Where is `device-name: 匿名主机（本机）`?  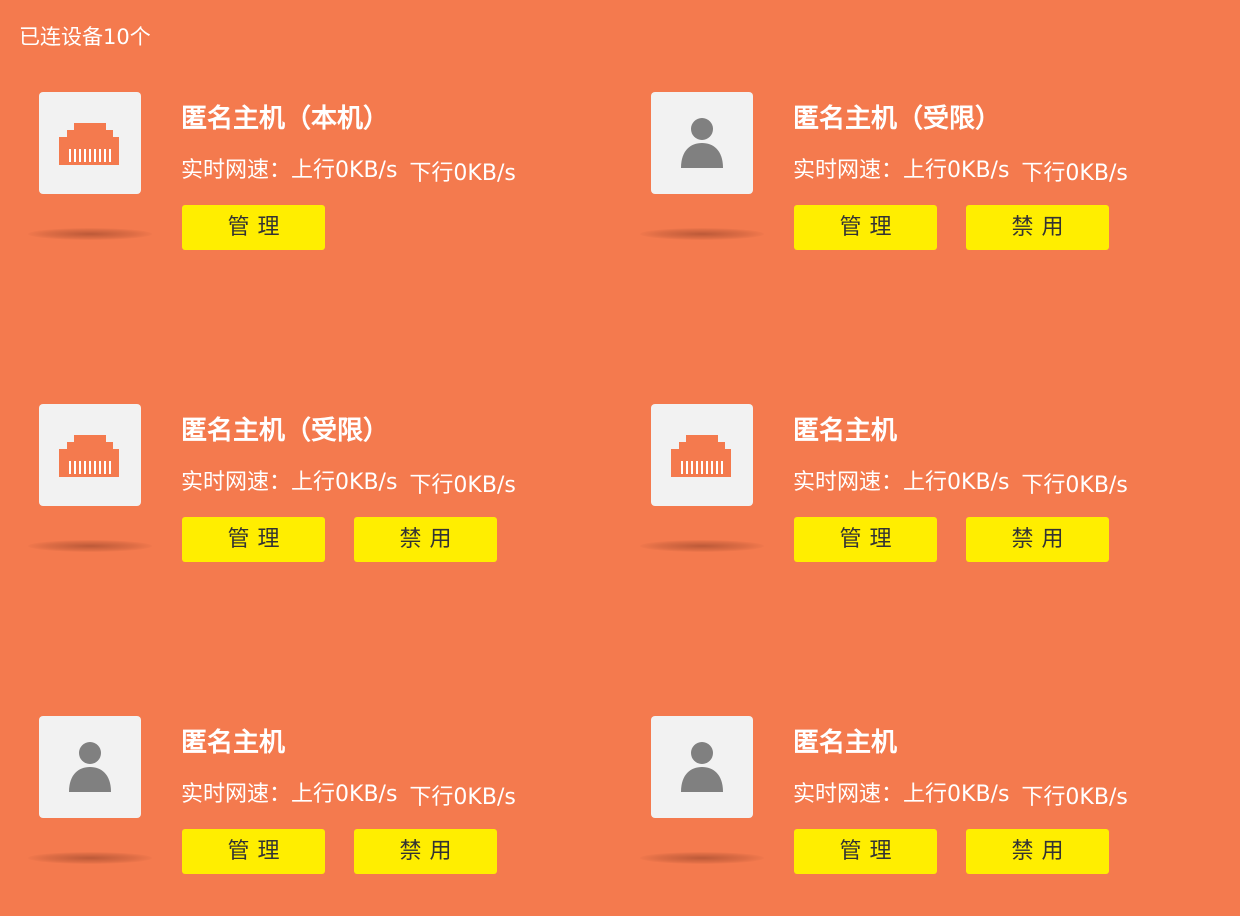 device-name: 匿名主机（本机） is located at coordinates (285, 119).